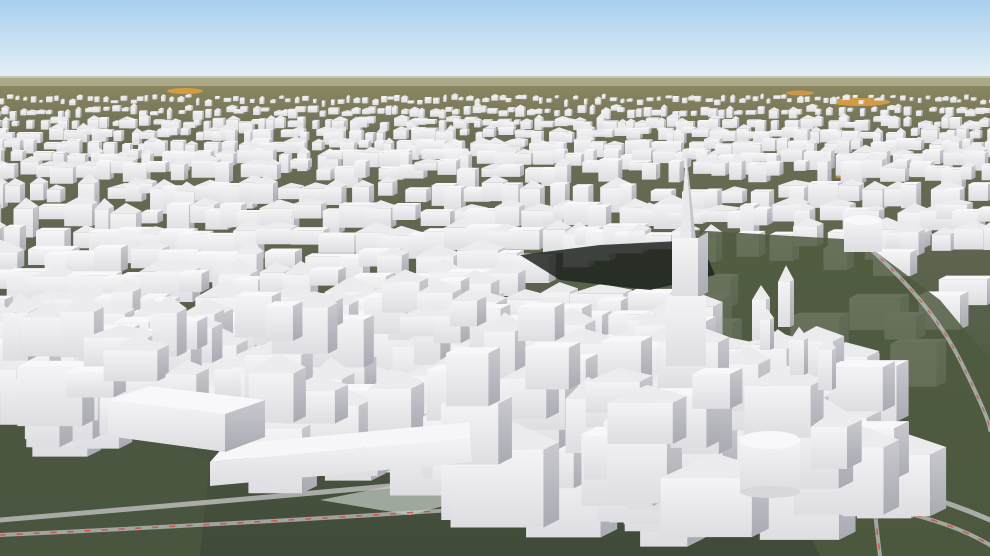 The width and height of the screenshot is (990, 556). What do you see at coordinates (495, 81) in the screenshot?
I see `horizon-haze` at bounding box center [495, 81].